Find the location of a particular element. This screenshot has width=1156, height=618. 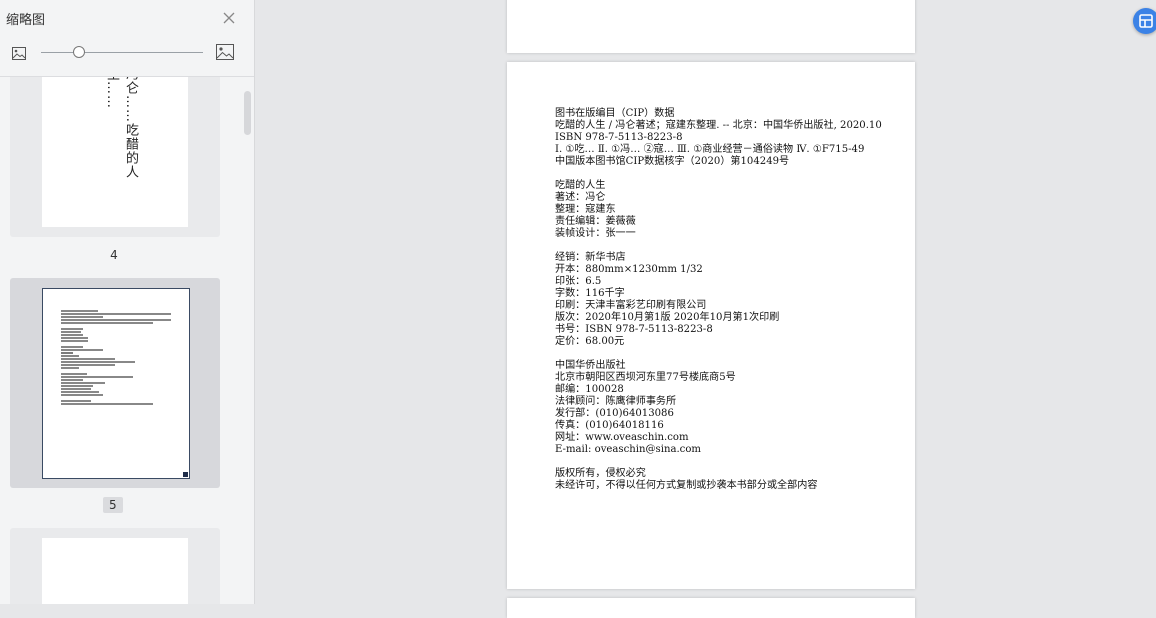

publisher-line: 法律顾问：陈鹰律师事务所 is located at coordinates (616, 401).